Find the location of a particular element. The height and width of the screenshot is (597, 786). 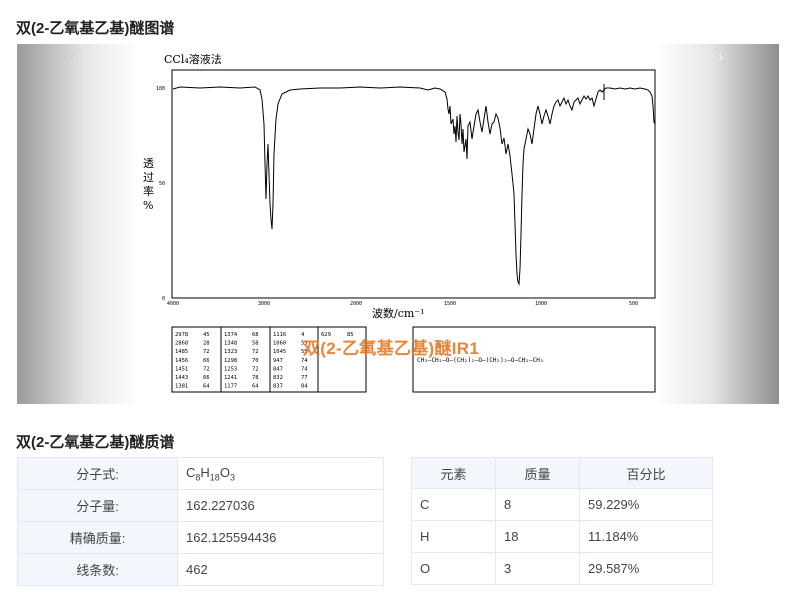

formula-count: 3 is located at coordinates (232, 477).